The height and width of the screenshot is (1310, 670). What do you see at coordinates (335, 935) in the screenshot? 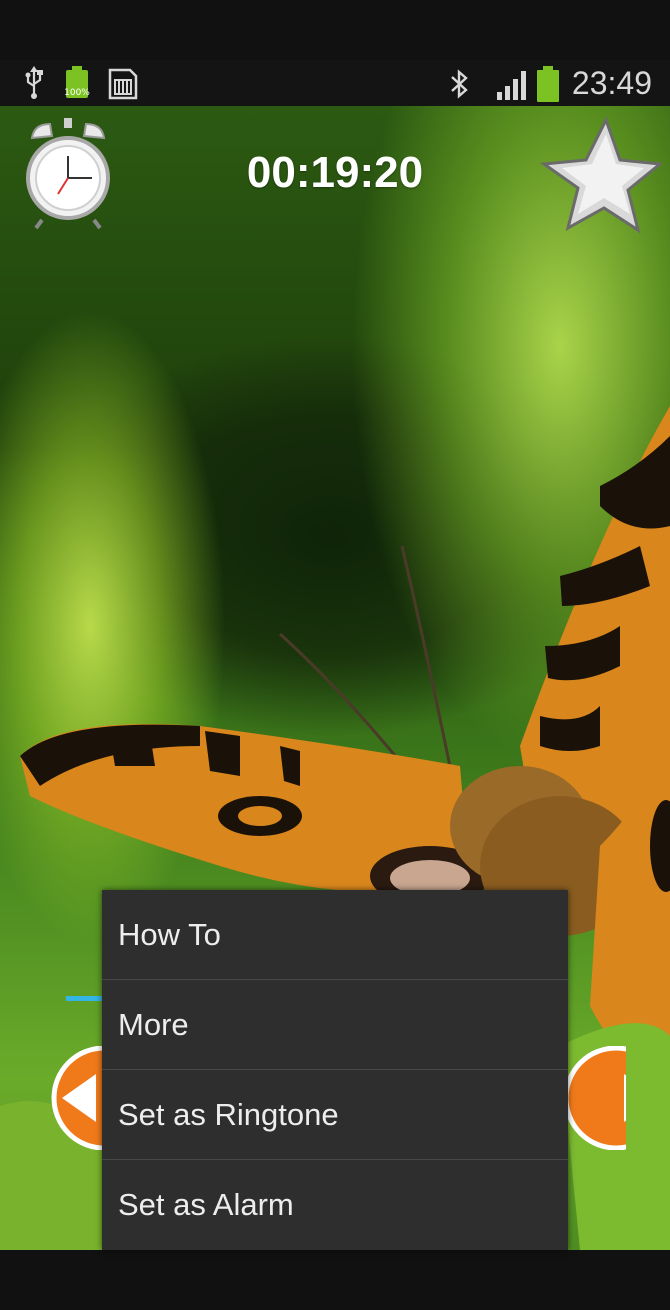
I see `menu-item-how-to: How To` at bounding box center [335, 935].